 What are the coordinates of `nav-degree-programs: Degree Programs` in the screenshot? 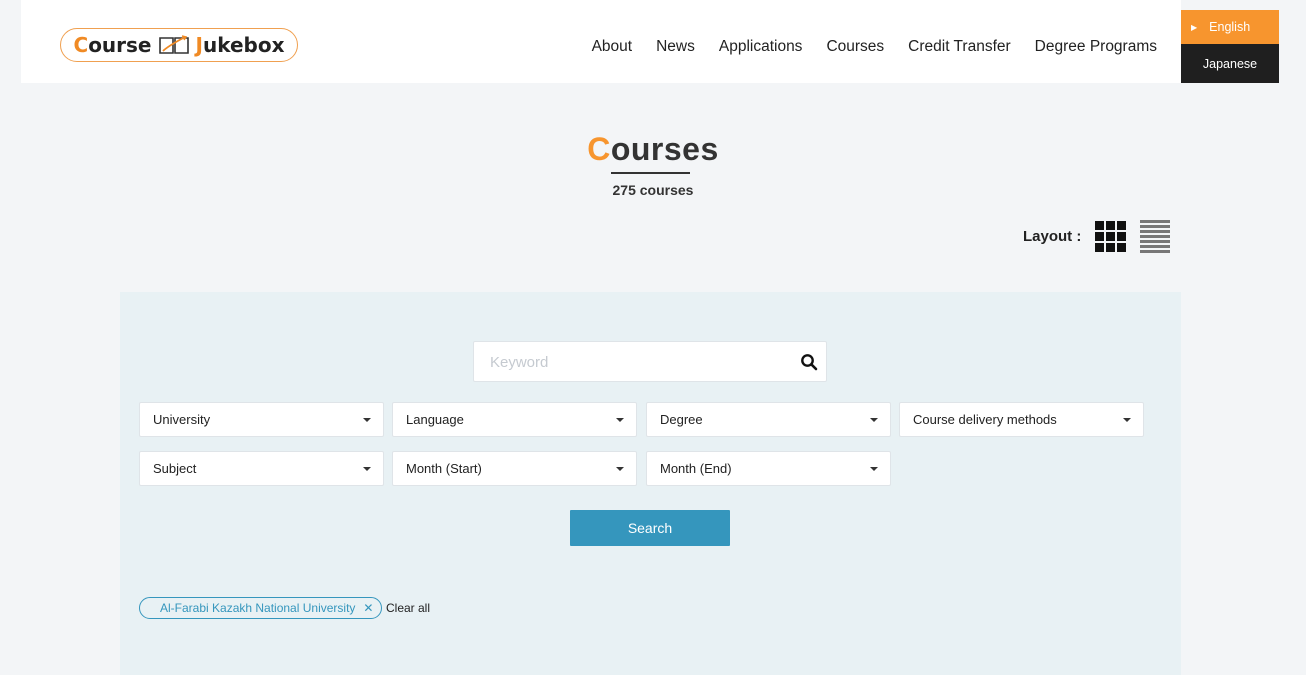 It's located at (1096, 47).